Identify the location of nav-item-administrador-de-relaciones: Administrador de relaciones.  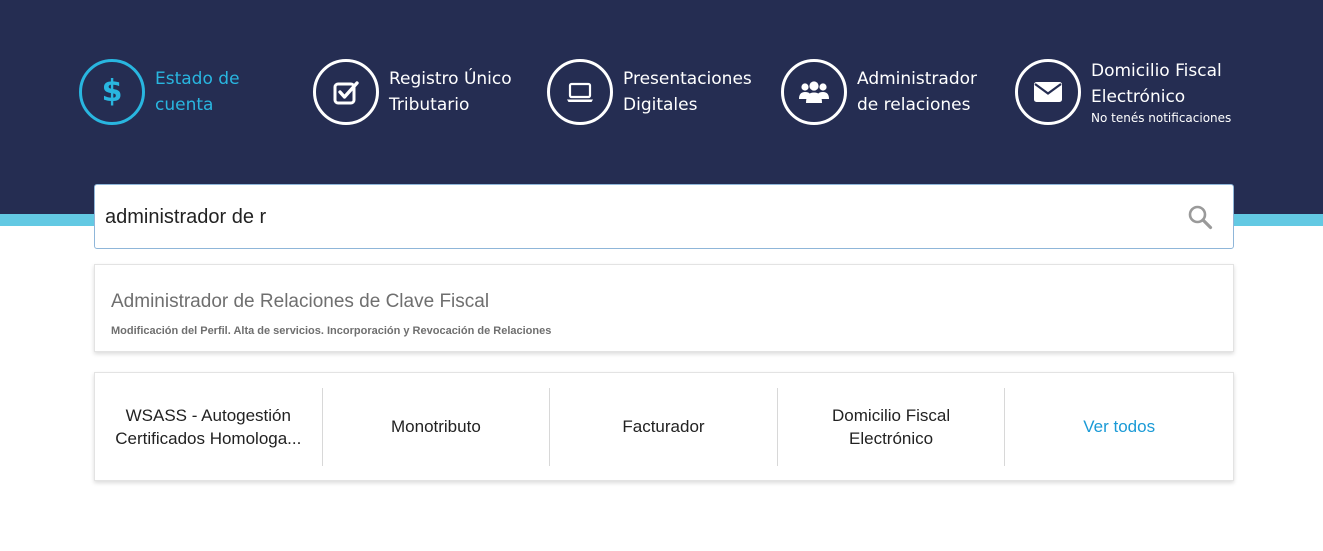
(894, 92).